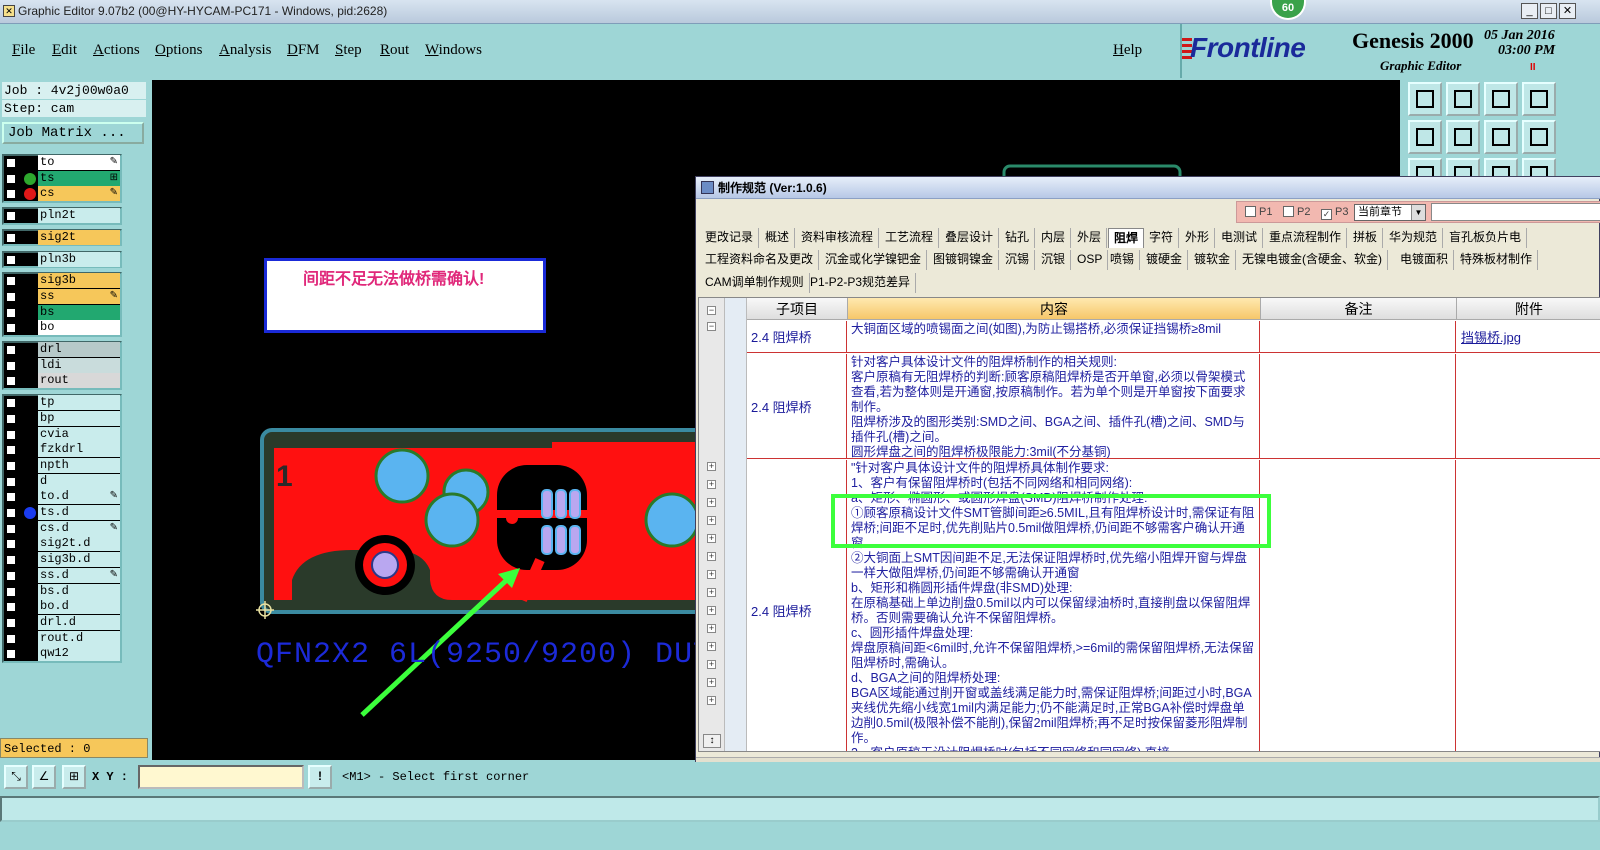  I want to click on menu-rout: Rout, so click(394, 50).